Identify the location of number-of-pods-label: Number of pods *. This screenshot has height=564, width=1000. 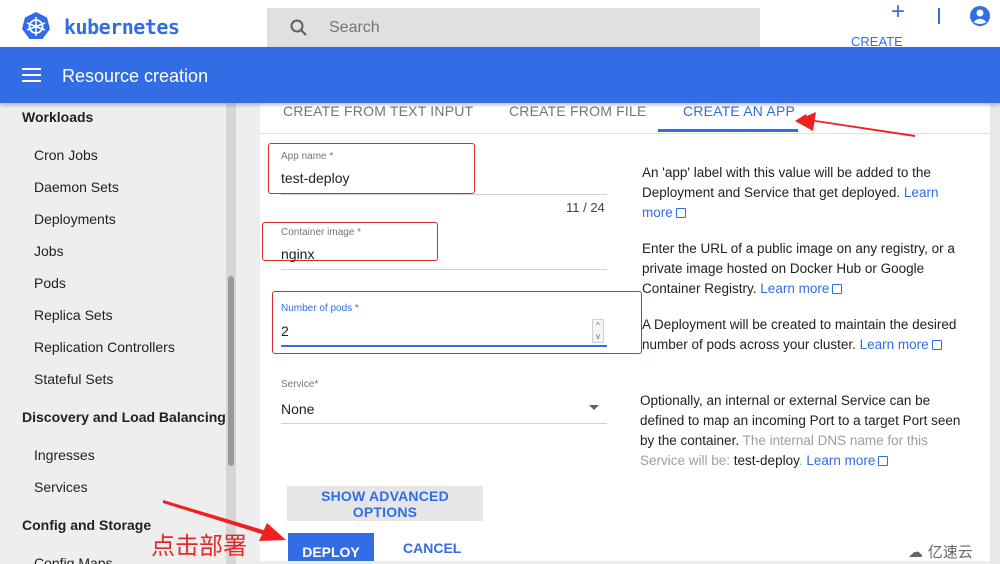
(320, 308).